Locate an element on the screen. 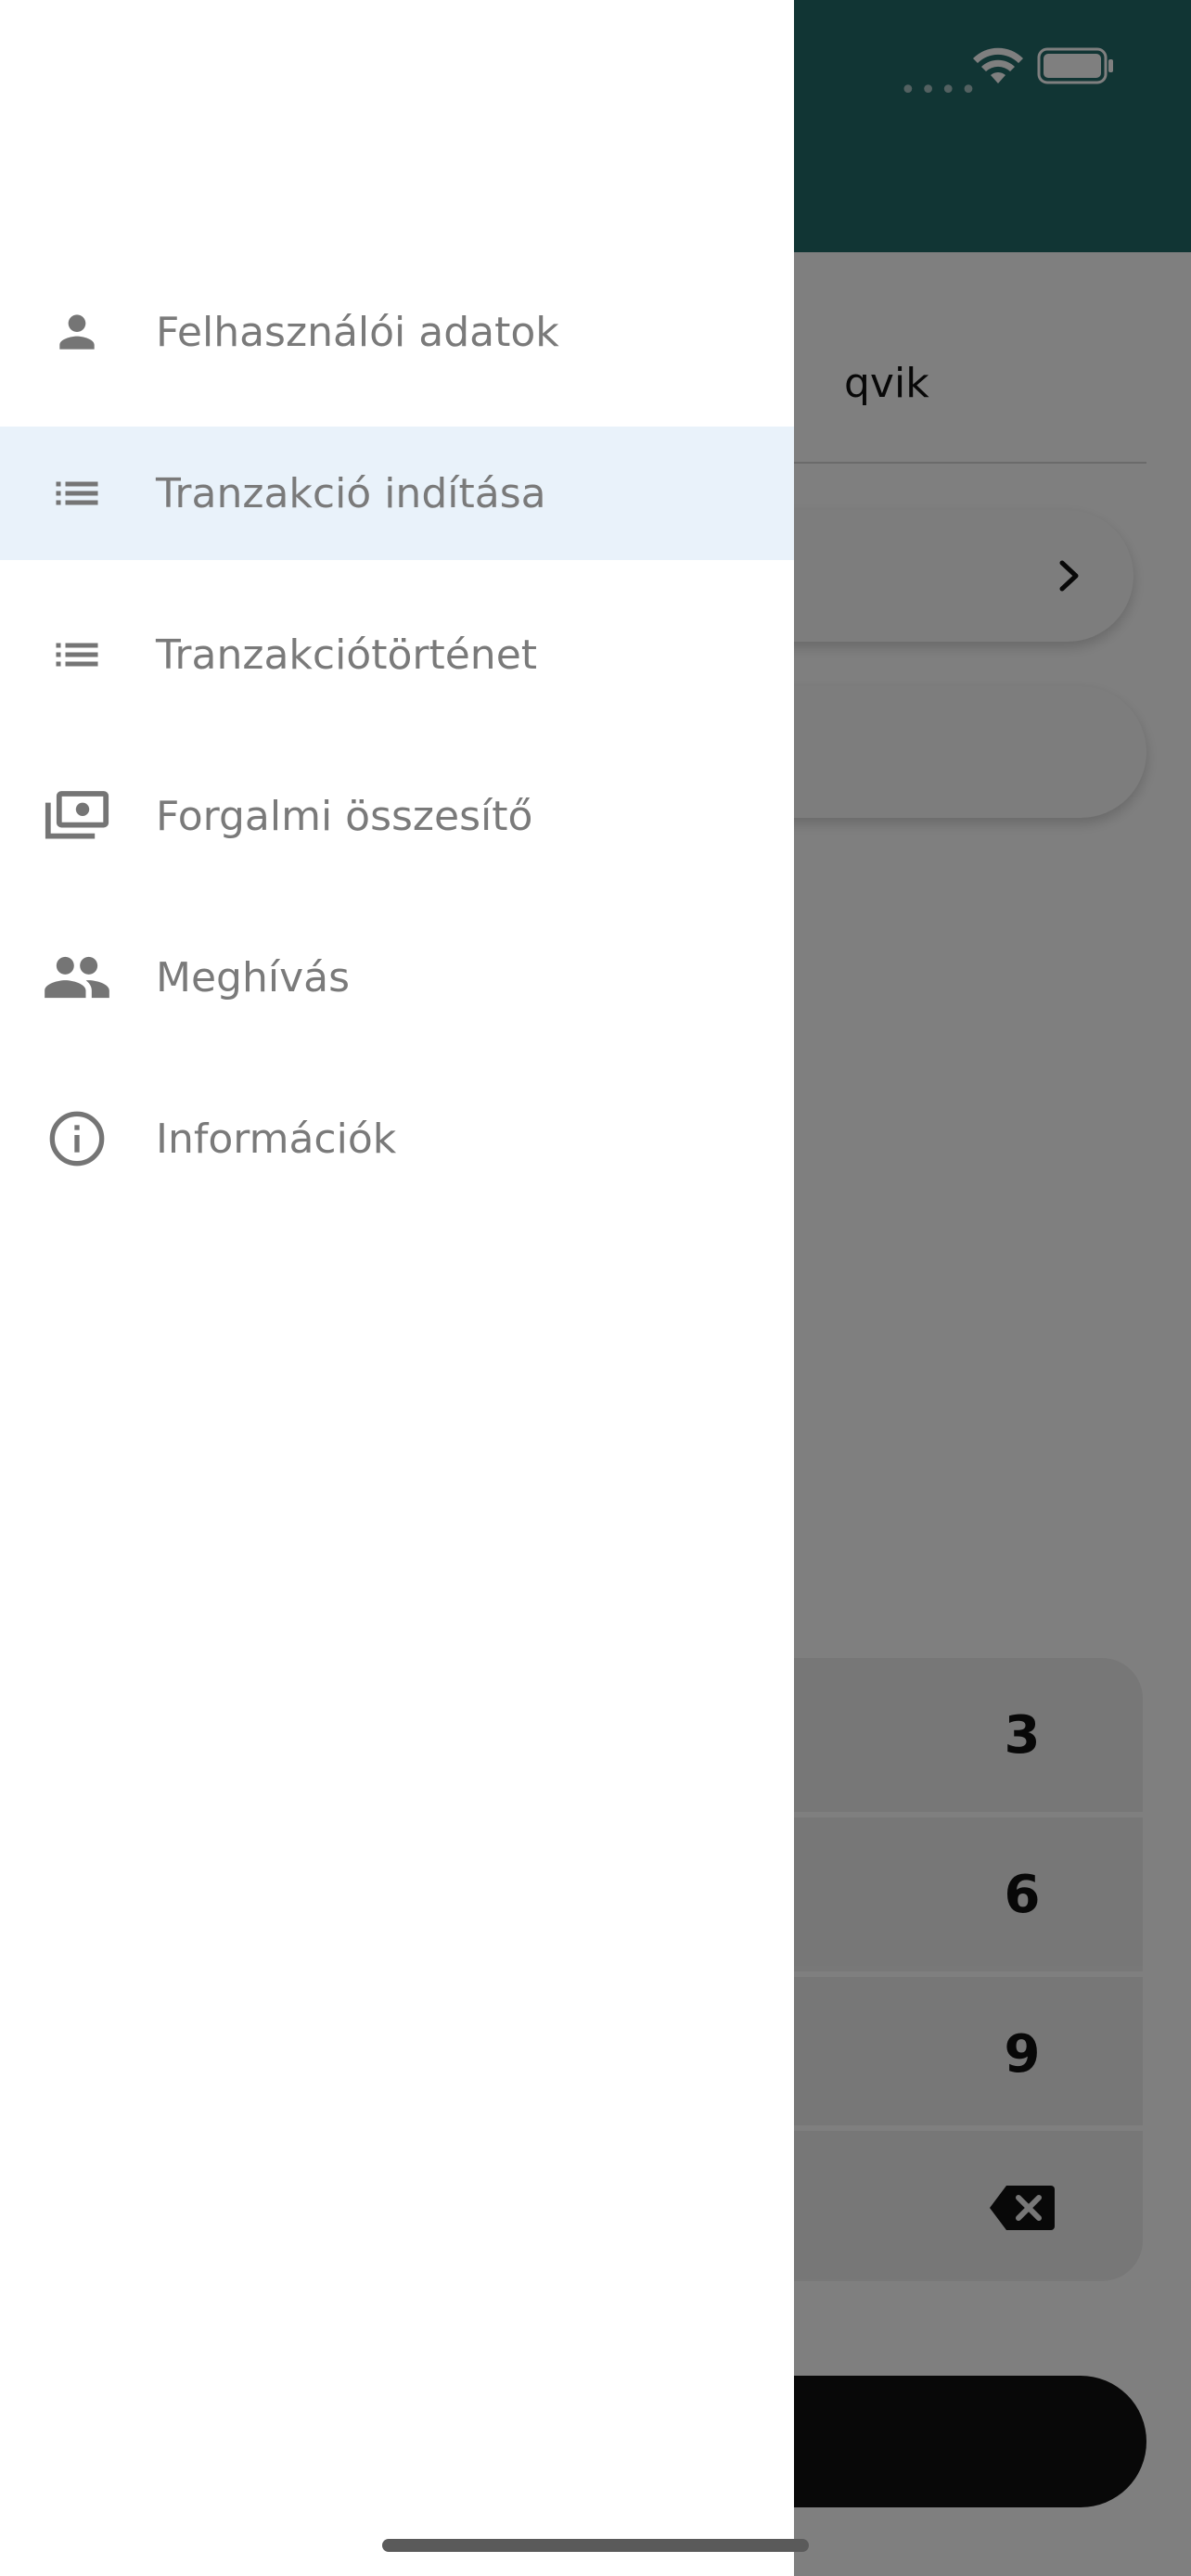 Image resolution: width=1191 pixels, height=2576 pixels. menu-item-invite: Meghívás is located at coordinates (397, 977).